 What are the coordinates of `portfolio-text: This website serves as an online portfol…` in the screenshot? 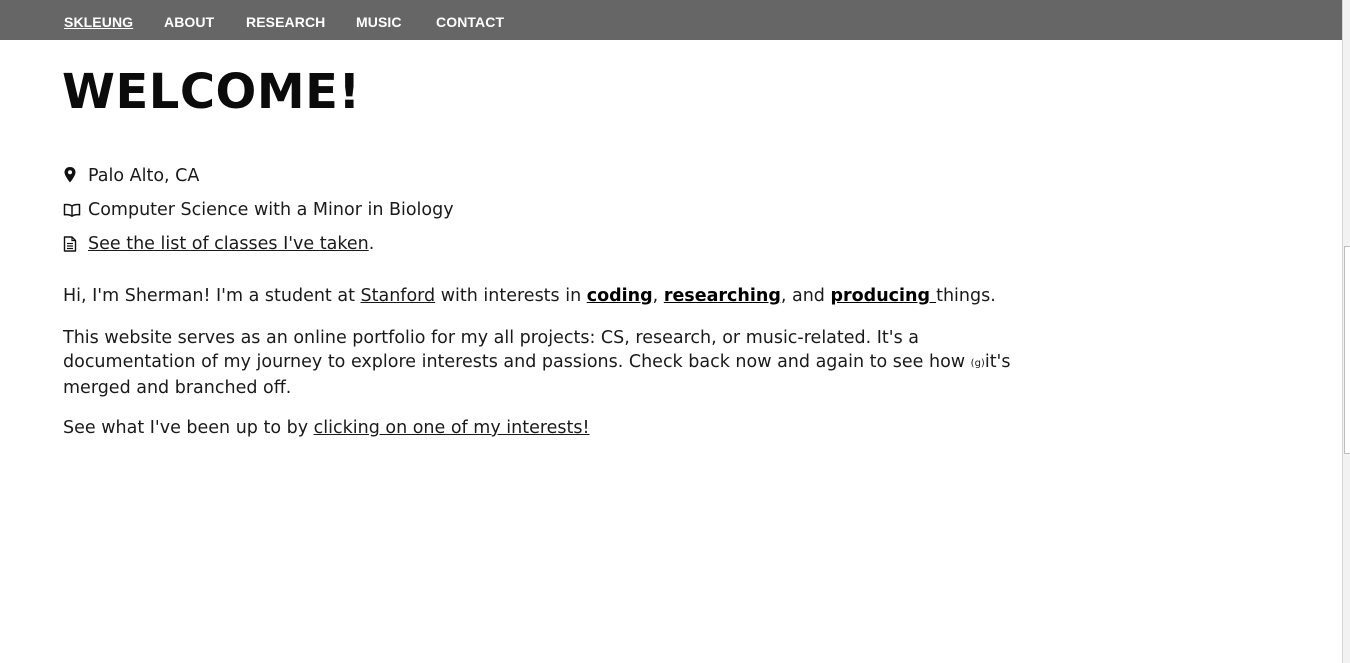 It's located at (517, 350).